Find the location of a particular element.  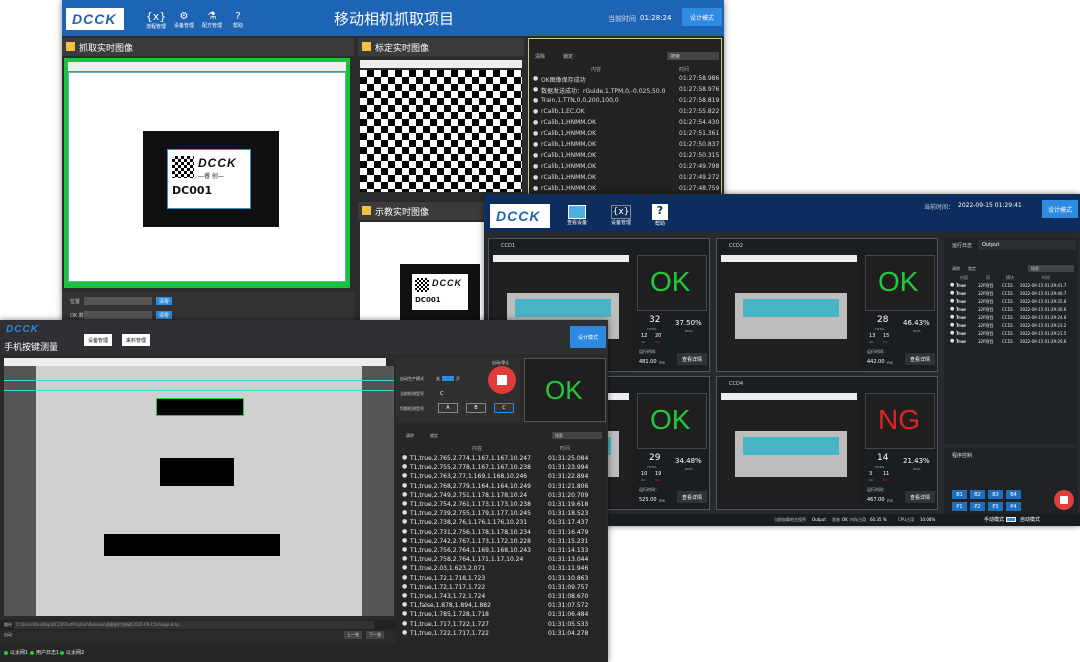

w3-model-a-button: A is located at coordinates (448, 408).